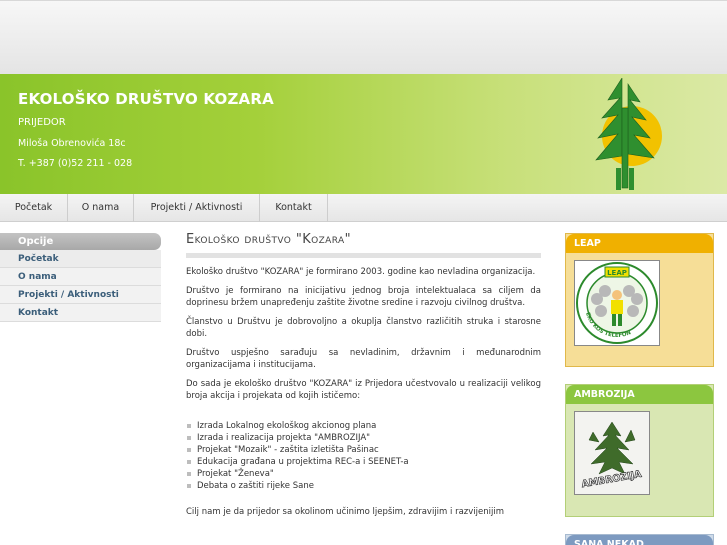  Describe the element at coordinates (363, 37) in the screenshot. I see `top-strip` at that location.